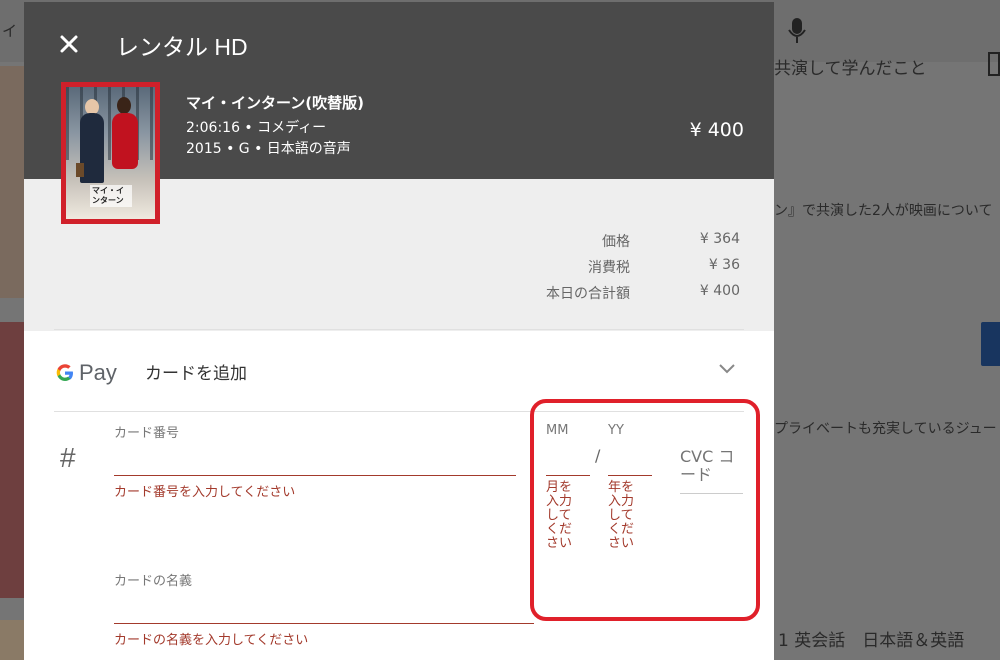 The height and width of the screenshot is (660, 1000). I want to click on card-number-error: カード番号を入力してください, so click(205, 492).